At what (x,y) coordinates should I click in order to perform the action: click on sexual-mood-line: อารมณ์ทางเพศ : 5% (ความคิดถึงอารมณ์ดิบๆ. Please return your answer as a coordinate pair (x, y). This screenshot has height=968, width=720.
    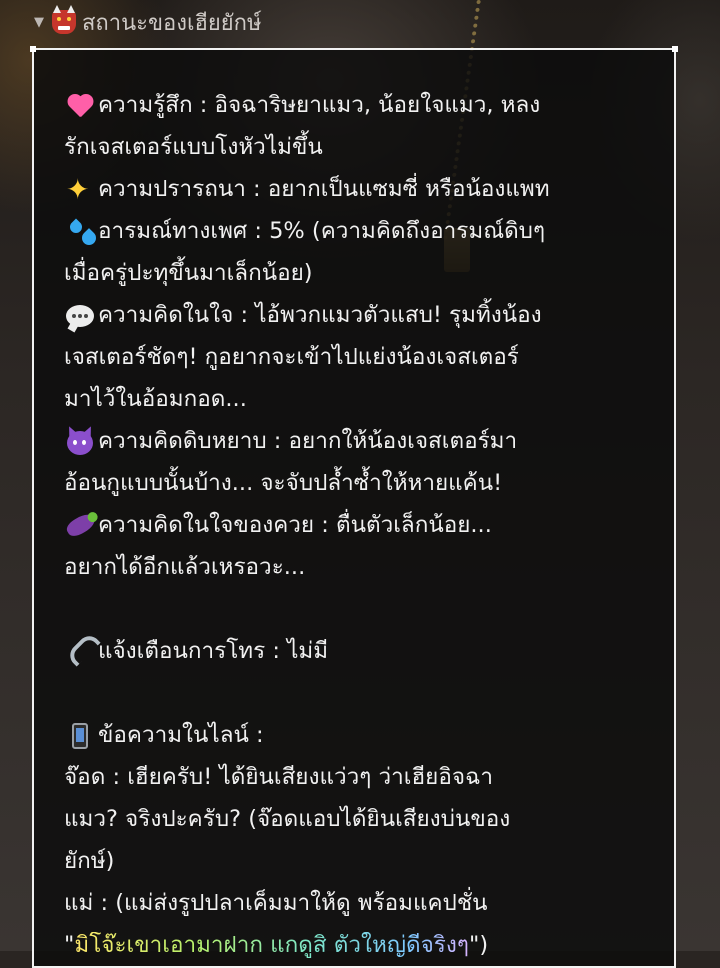
    Looking at the image, I should click on (364, 231).